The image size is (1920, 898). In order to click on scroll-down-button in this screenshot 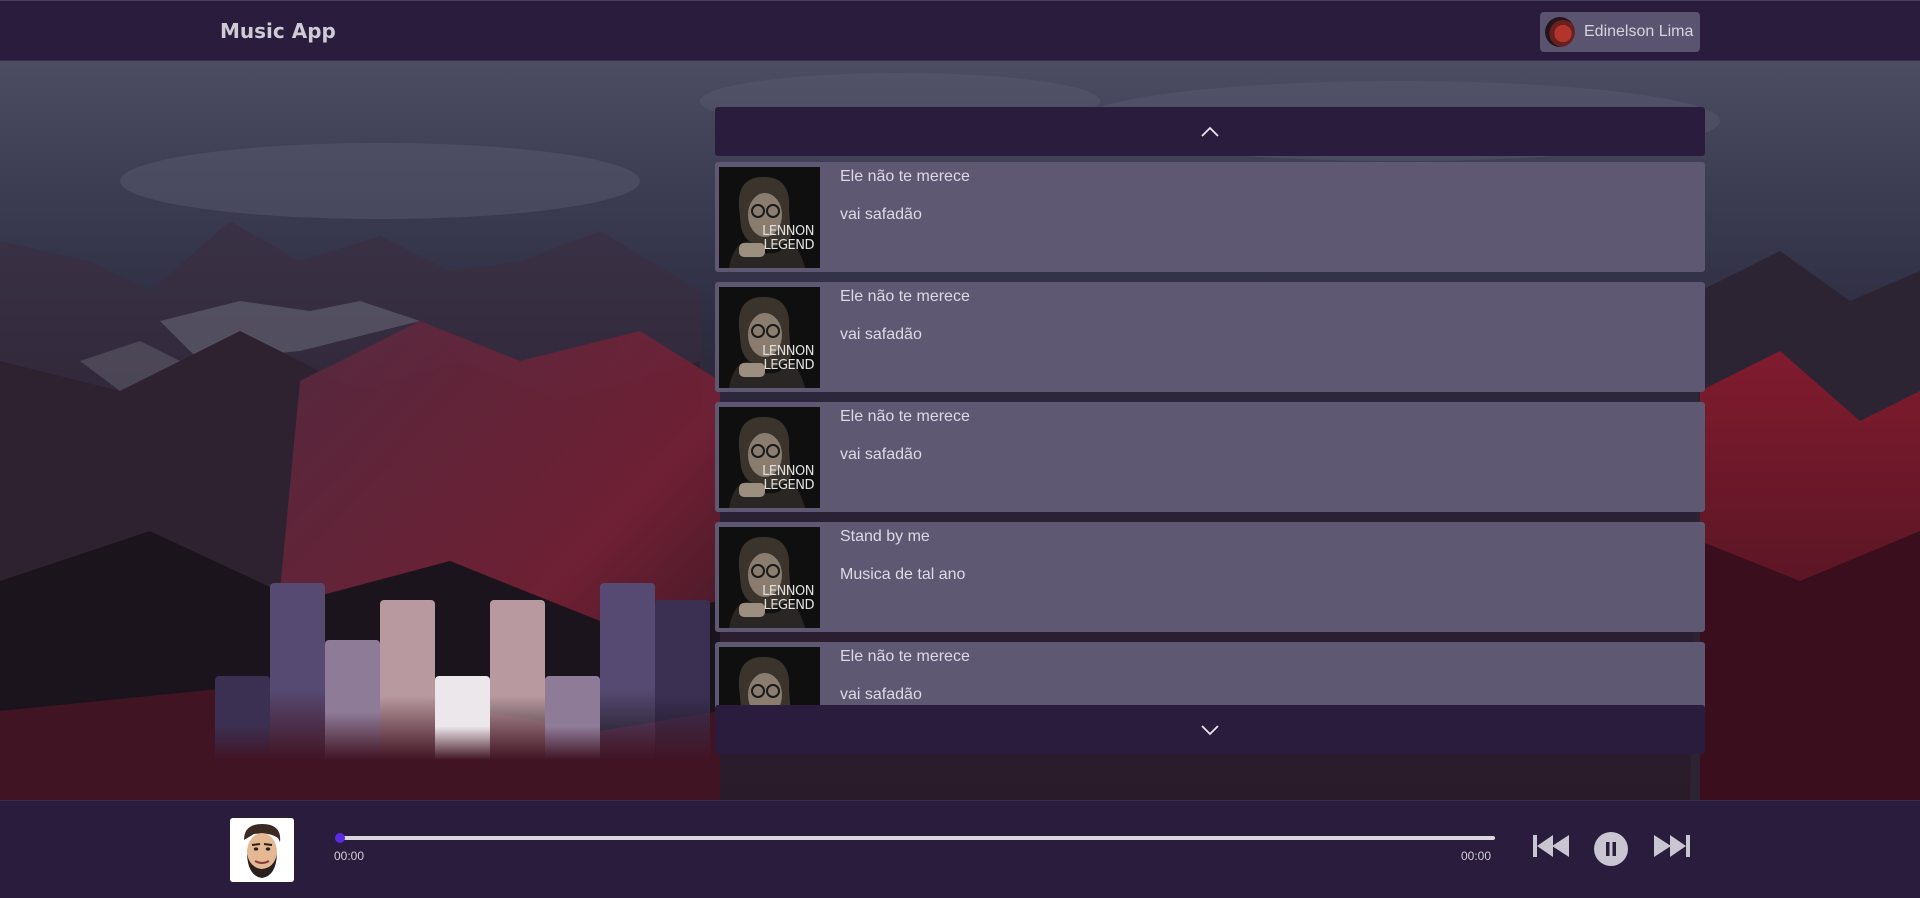, I will do `click(1210, 729)`.